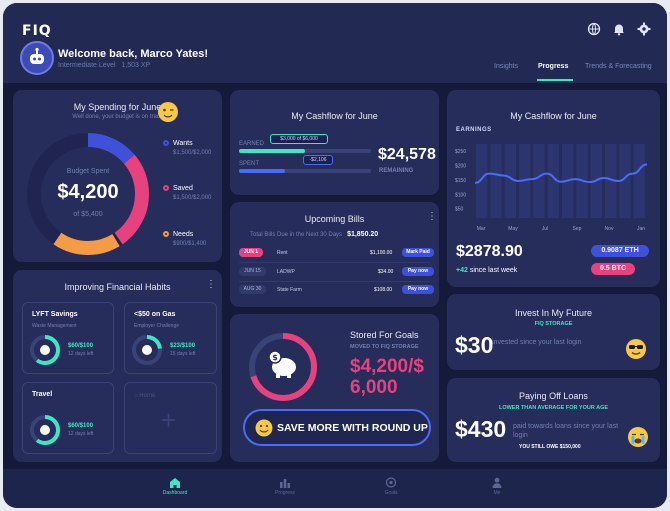  What do you see at coordinates (264, 428) in the screenshot?
I see `smile-emoji-icon` at bounding box center [264, 428].